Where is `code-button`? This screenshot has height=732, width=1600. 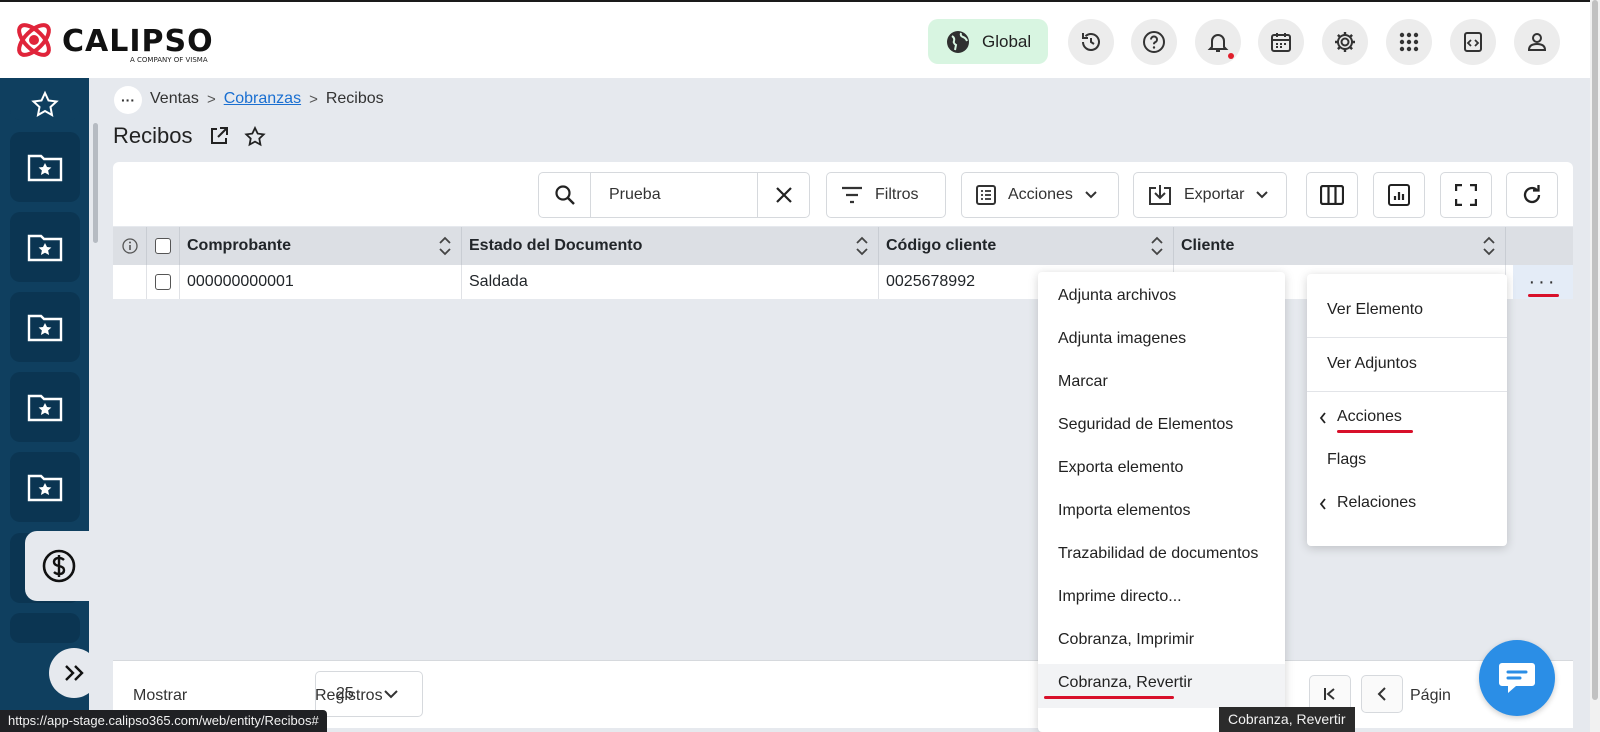 code-button is located at coordinates (1473, 42).